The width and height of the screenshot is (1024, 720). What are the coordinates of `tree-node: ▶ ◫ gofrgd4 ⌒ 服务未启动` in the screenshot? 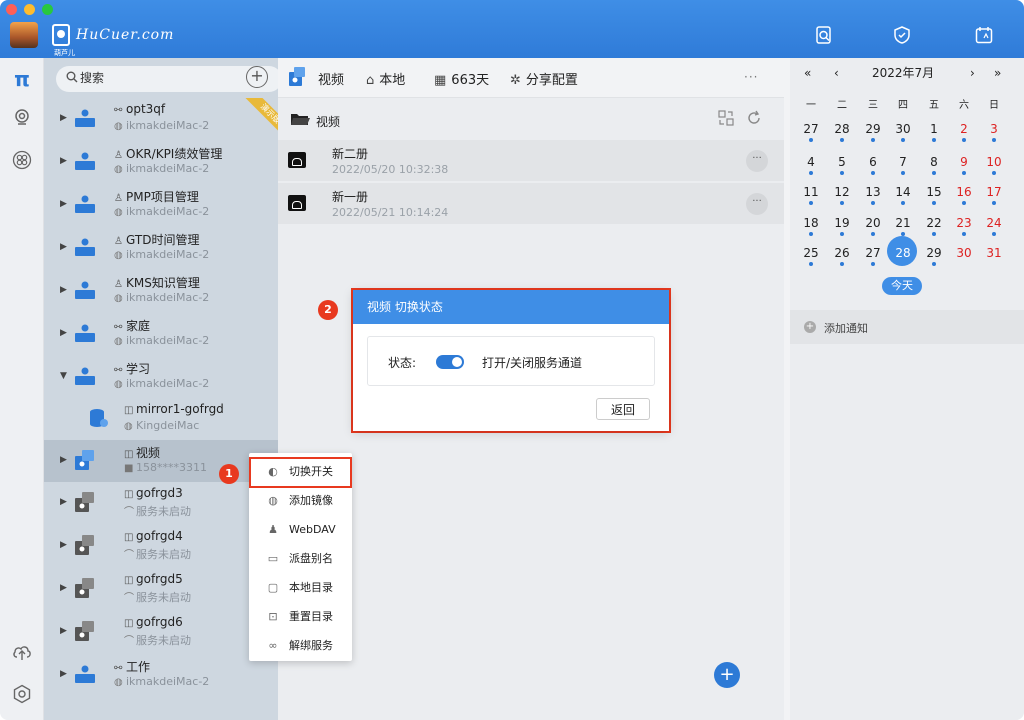 It's located at (161, 546).